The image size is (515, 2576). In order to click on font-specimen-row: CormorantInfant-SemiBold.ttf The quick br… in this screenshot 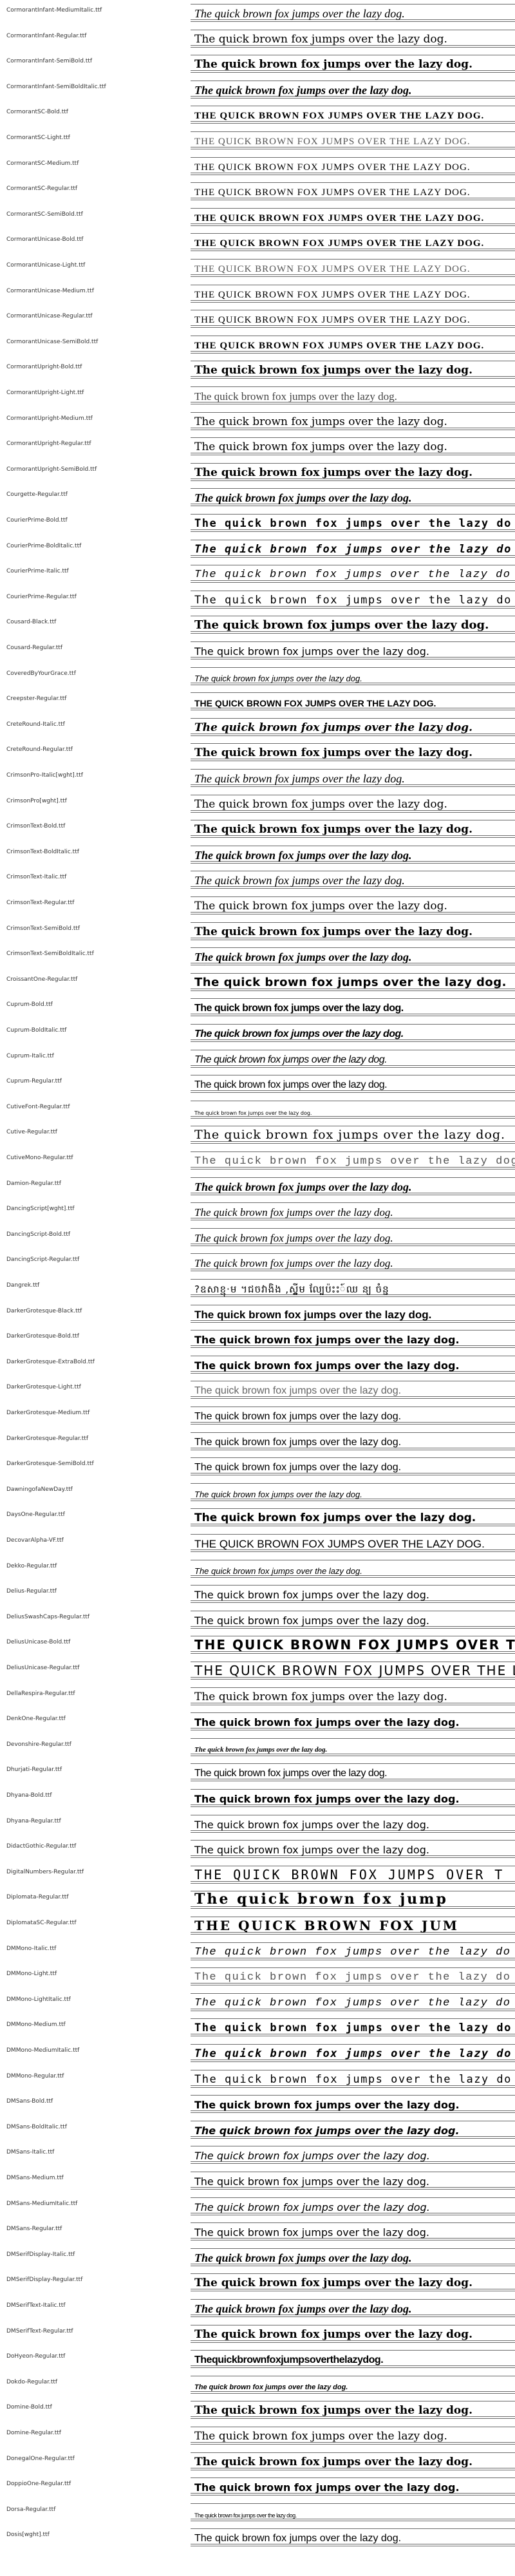, I will do `click(257, 64)`.